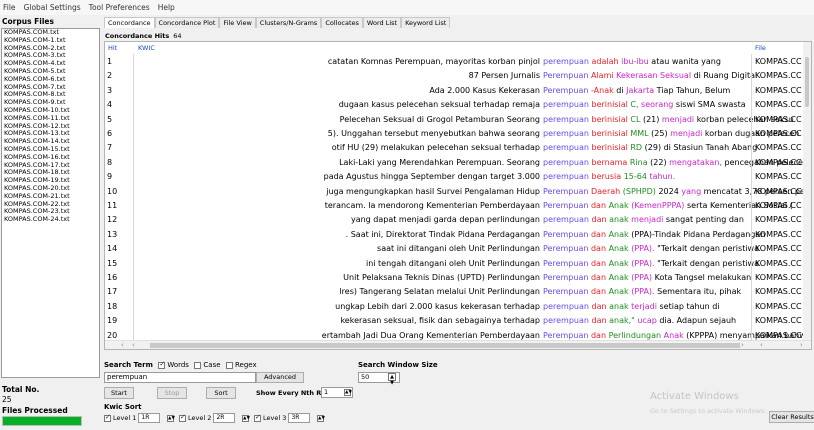 The image size is (814, 430). What do you see at coordinates (288, 22) in the screenshot?
I see `tab-clusters-n-grams: Clusters/N-Grams` at bounding box center [288, 22].